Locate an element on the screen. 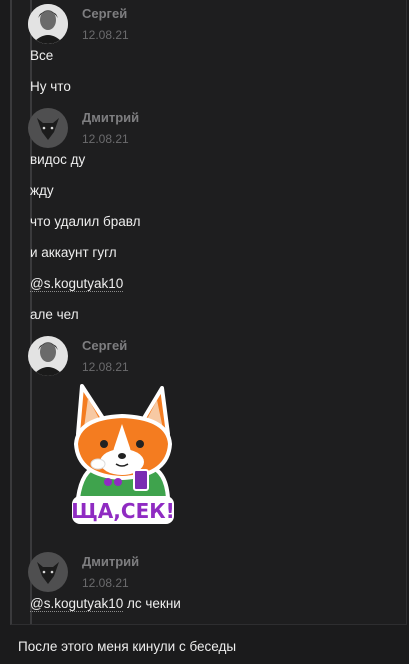 Image resolution: width=409 pixels, height=664 pixels. message-text: Ну что is located at coordinates (50, 86).